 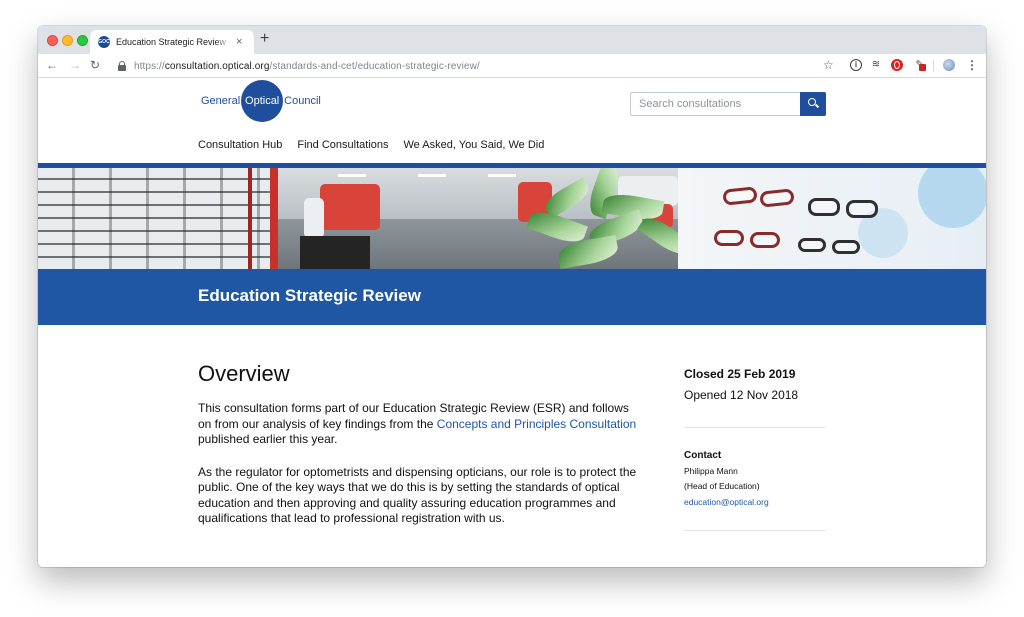 I want to click on contact-role: (Head of Education), so click(x=722, y=486).